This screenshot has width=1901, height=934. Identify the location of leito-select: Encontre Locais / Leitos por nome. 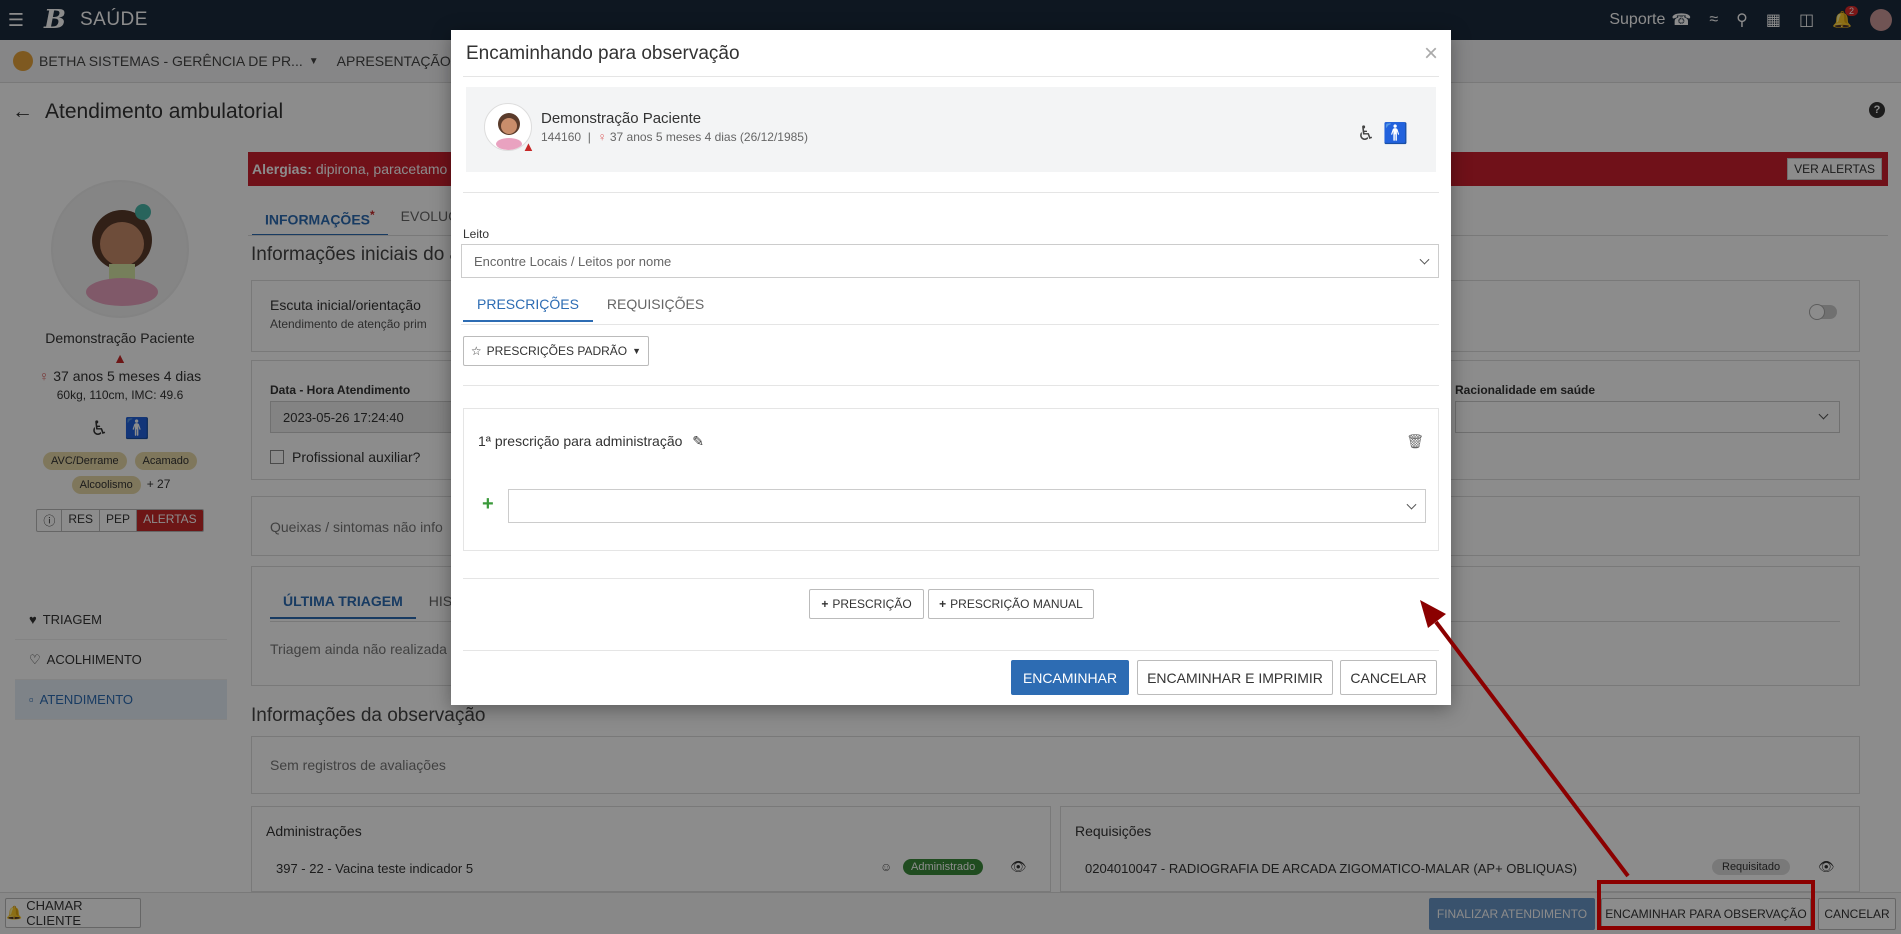
(950, 261).